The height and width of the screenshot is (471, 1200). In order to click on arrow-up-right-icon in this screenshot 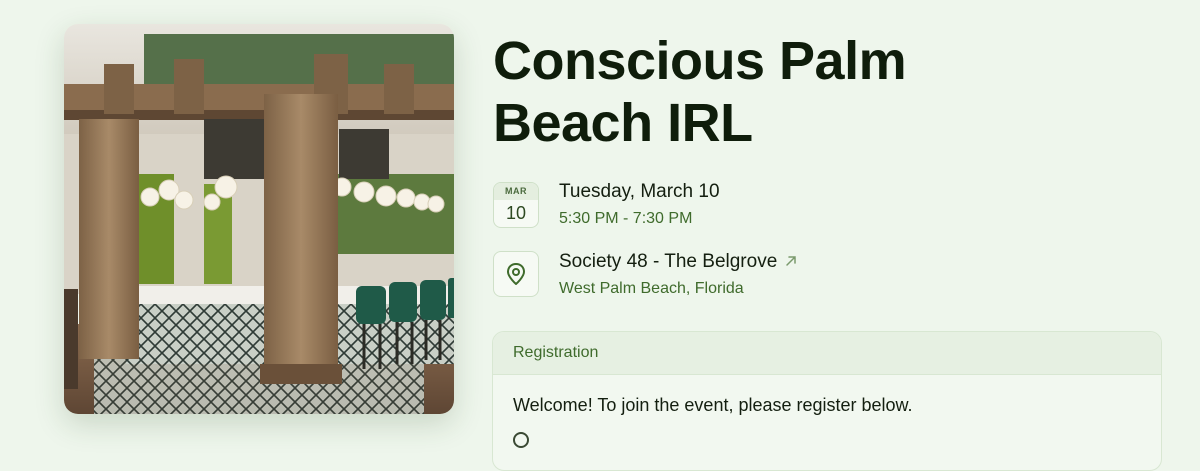, I will do `click(791, 262)`.